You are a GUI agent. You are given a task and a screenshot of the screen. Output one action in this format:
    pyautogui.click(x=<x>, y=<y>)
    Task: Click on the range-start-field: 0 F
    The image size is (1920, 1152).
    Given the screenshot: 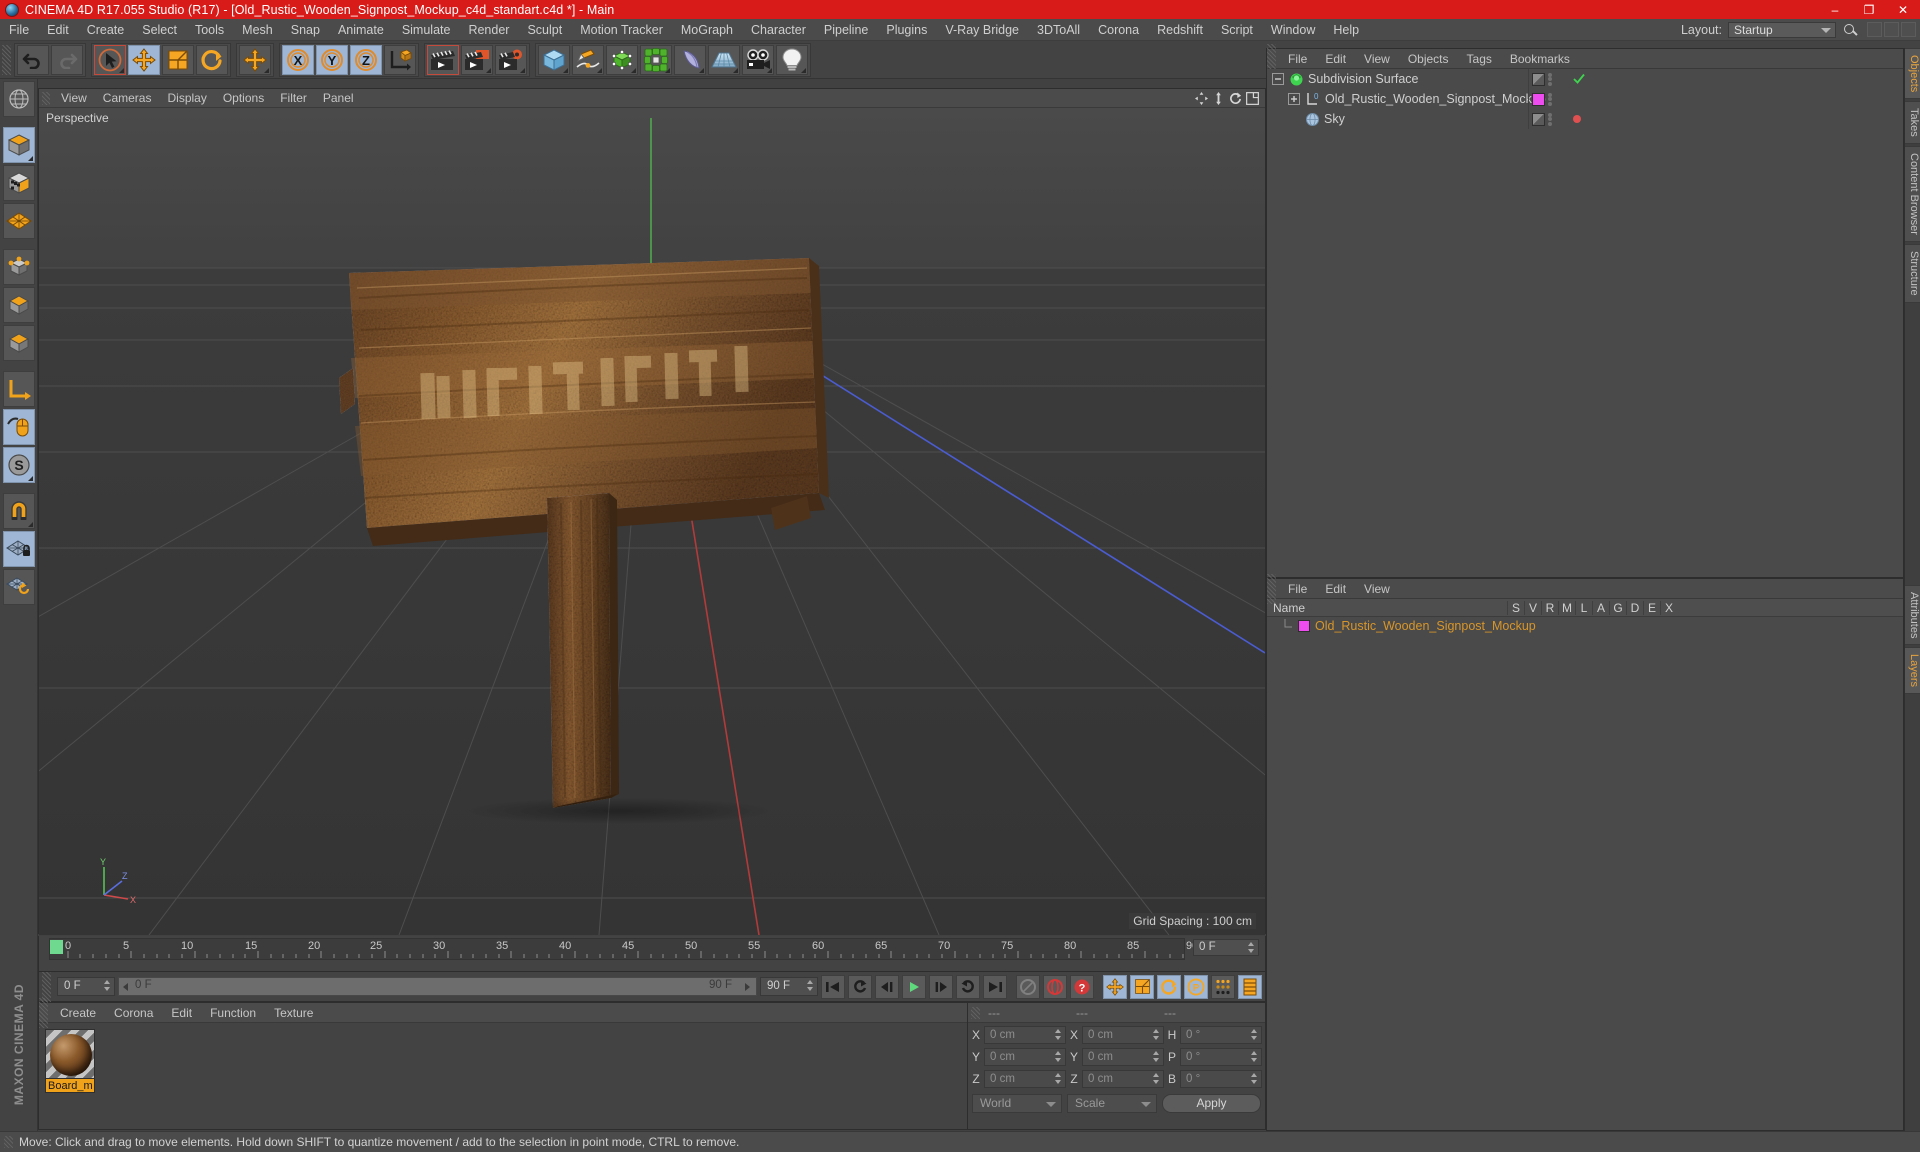 What is the action you would take?
    pyautogui.click(x=86, y=986)
    